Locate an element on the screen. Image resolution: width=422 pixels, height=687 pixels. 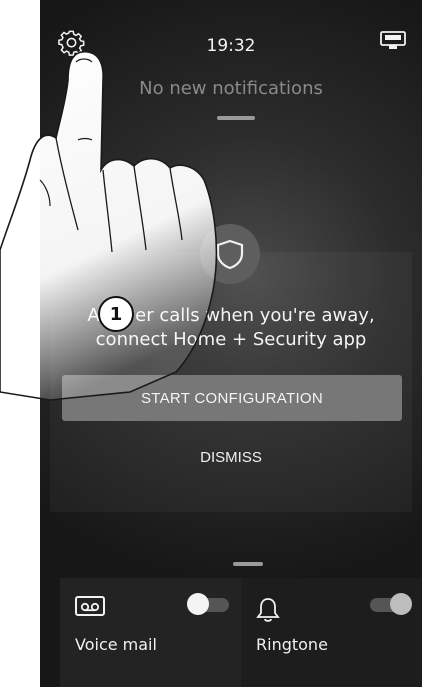
step-marker: 1 is located at coordinates (116, 314).